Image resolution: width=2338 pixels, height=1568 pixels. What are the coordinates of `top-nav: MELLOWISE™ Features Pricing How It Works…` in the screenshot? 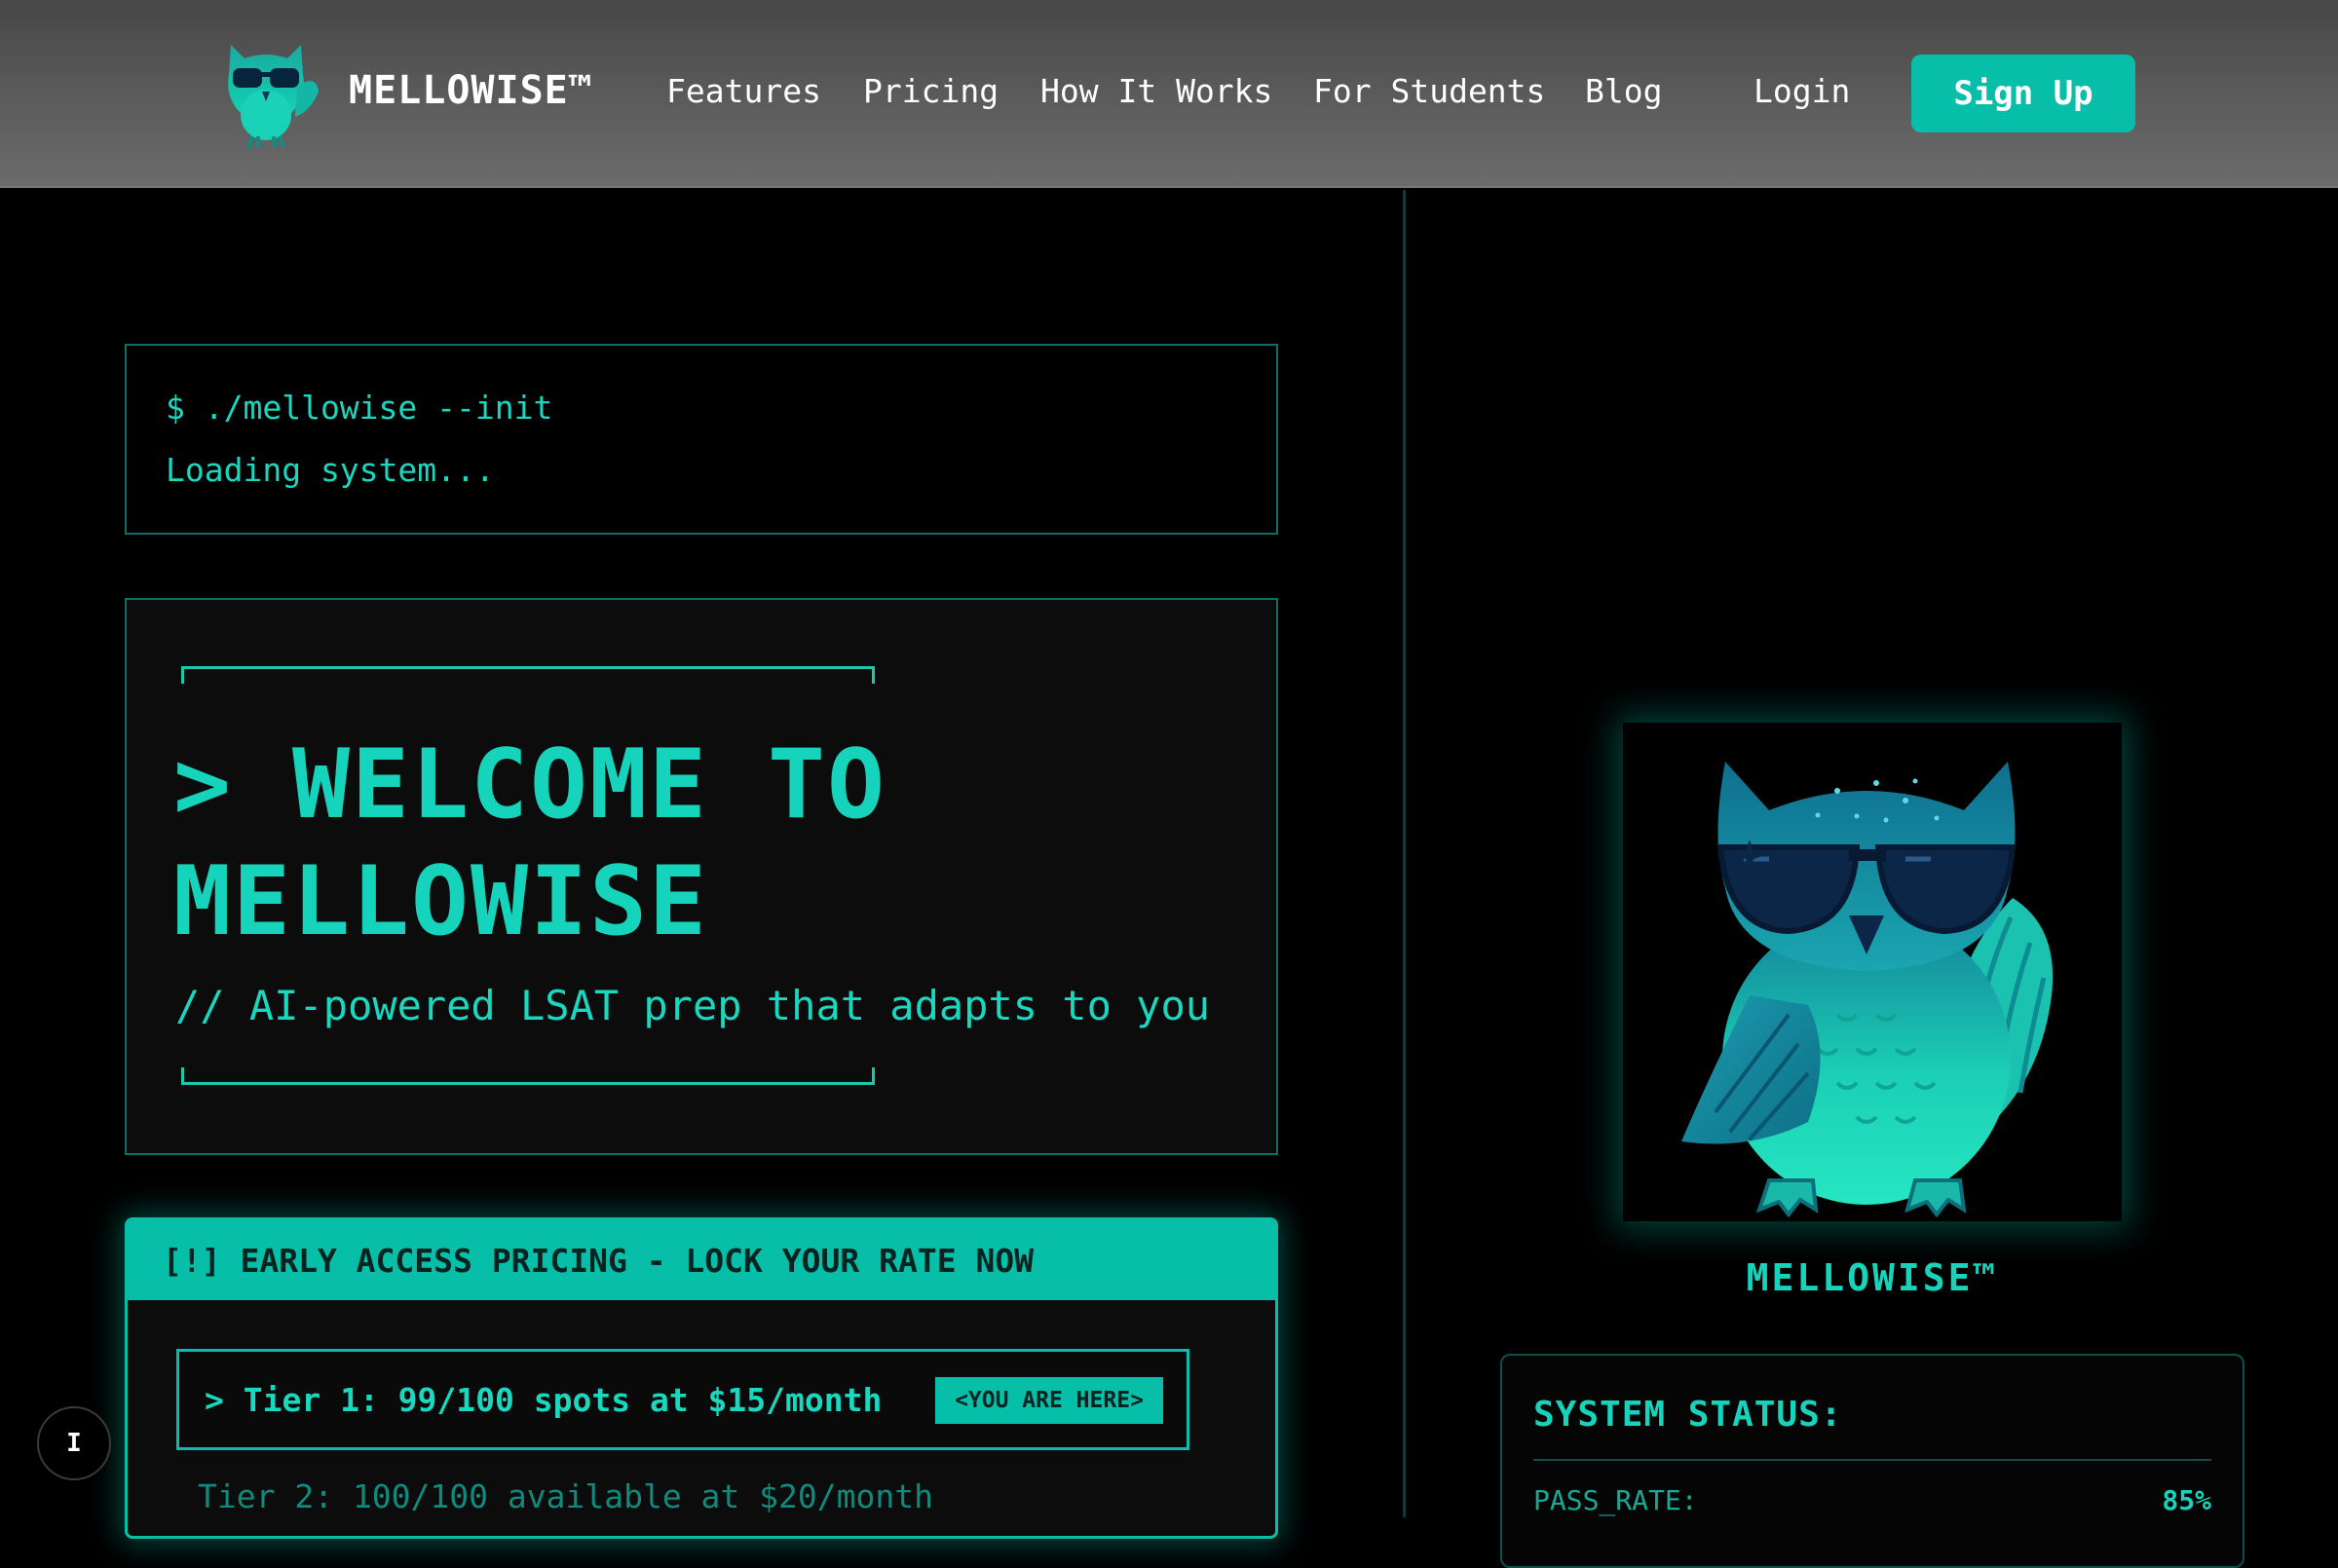 It's located at (1169, 94).